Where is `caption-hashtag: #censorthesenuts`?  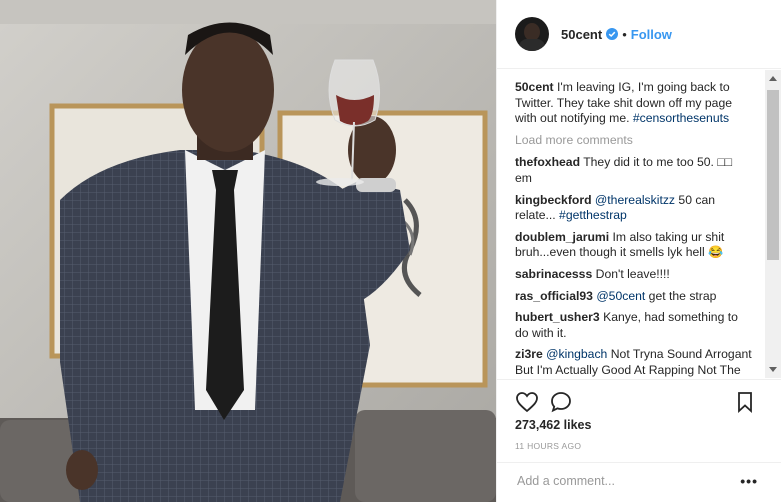 caption-hashtag: #censorthesenuts is located at coordinates (681, 118).